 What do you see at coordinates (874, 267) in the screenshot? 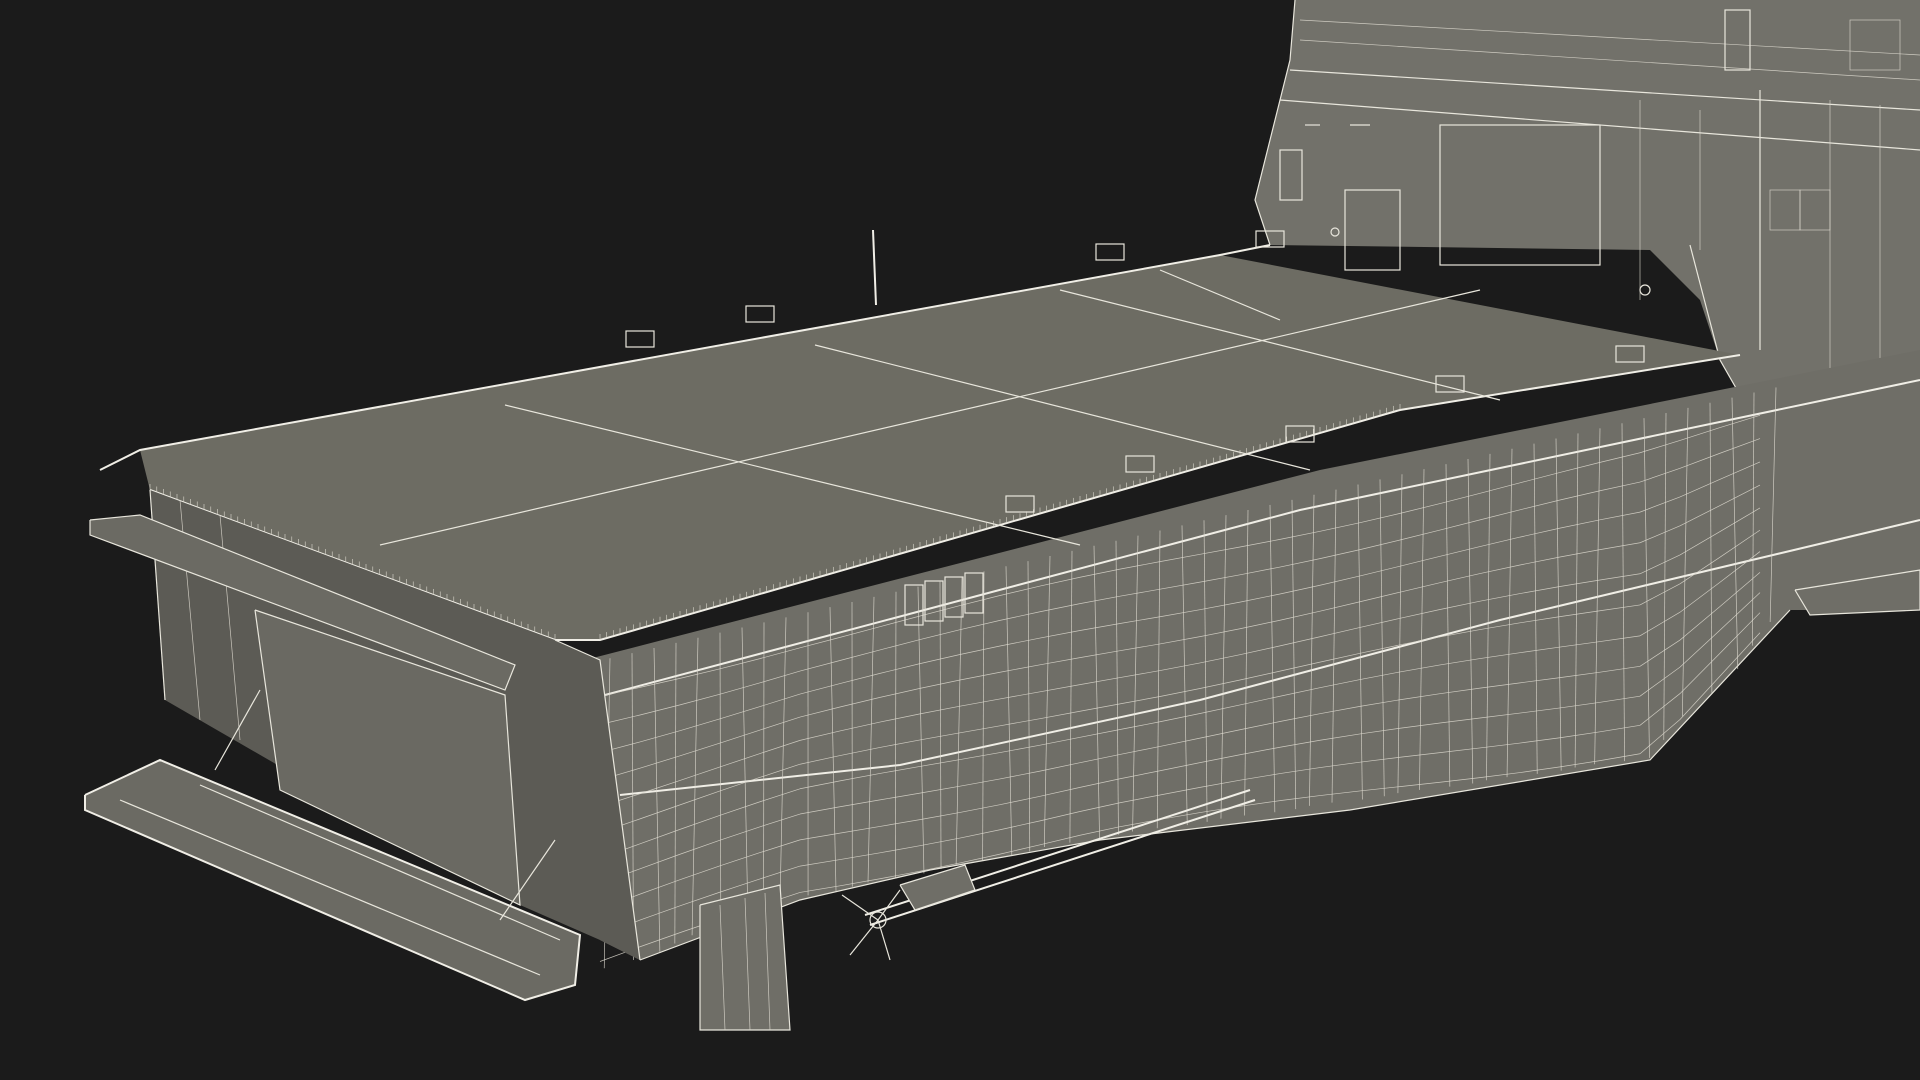
I see `antenna-mast` at bounding box center [874, 267].